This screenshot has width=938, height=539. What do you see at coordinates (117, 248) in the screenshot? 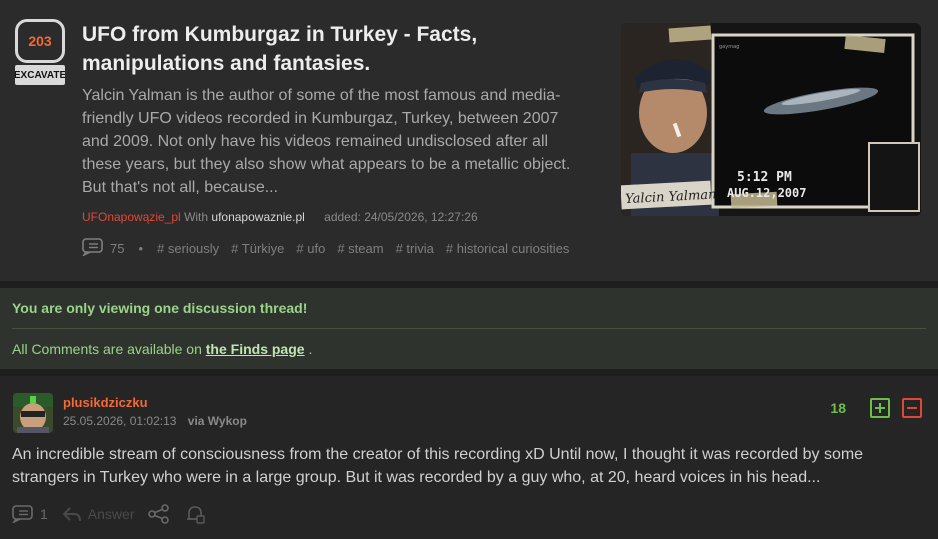
I see `comment-count: 75` at bounding box center [117, 248].